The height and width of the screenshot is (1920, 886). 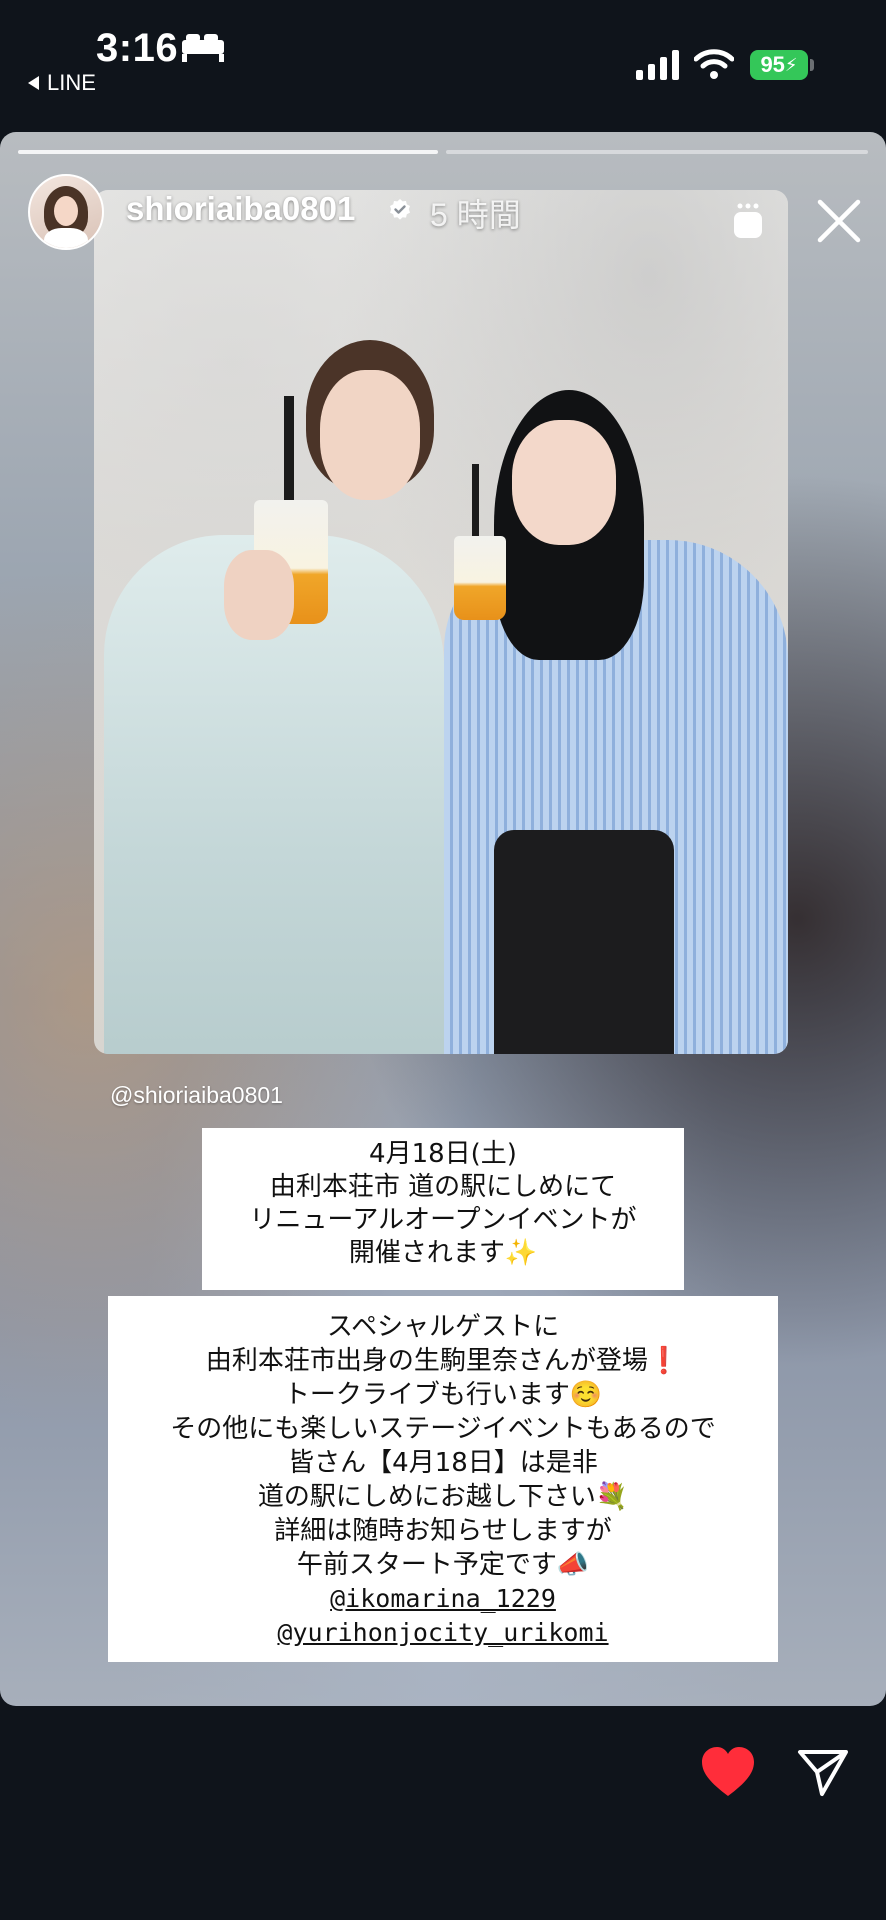 What do you see at coordinates (443, 60) in the screenshot?
I see `status-bar: 3:16 LINE 95 ⚡` at bounding box center [443, 60].